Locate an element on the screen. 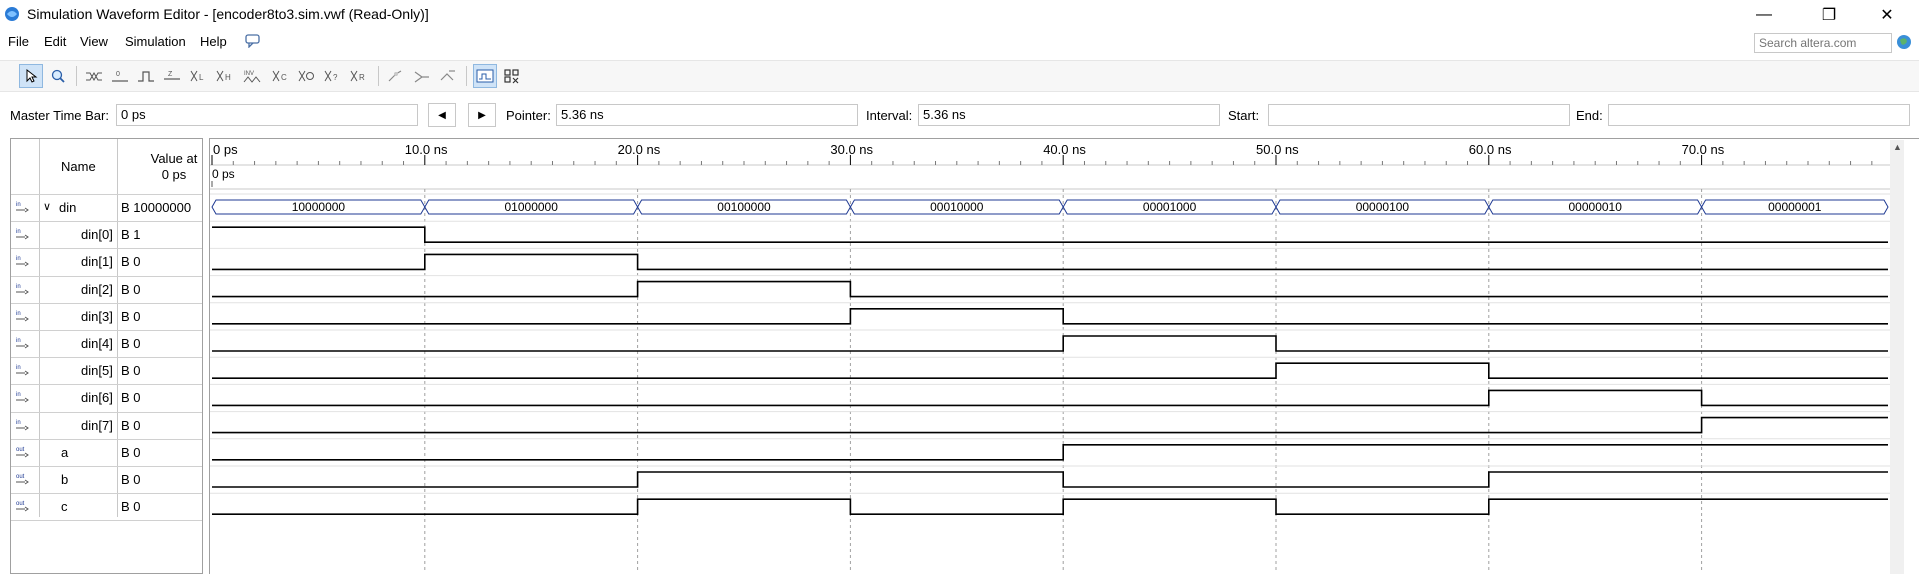 This screenshot has width=1919, height=574. selection-tool-button is located at coordinates (31, 76).